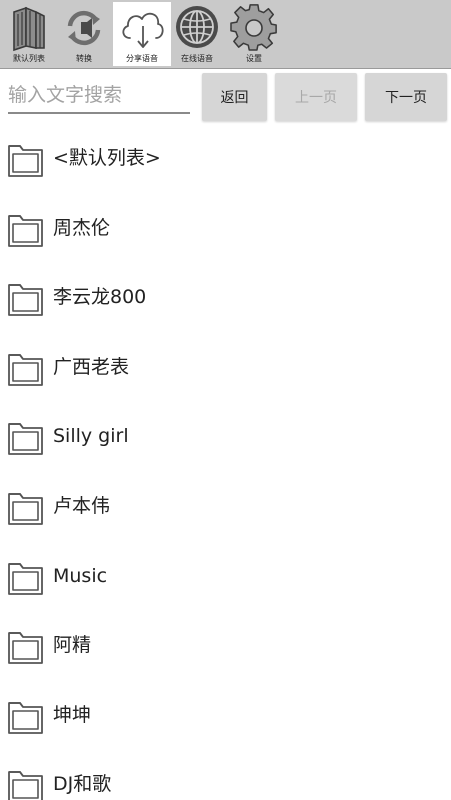 Image resolution: width=451 pixels, height=800 pixels. I want to click on folder-name: Music, so click(80, 575).